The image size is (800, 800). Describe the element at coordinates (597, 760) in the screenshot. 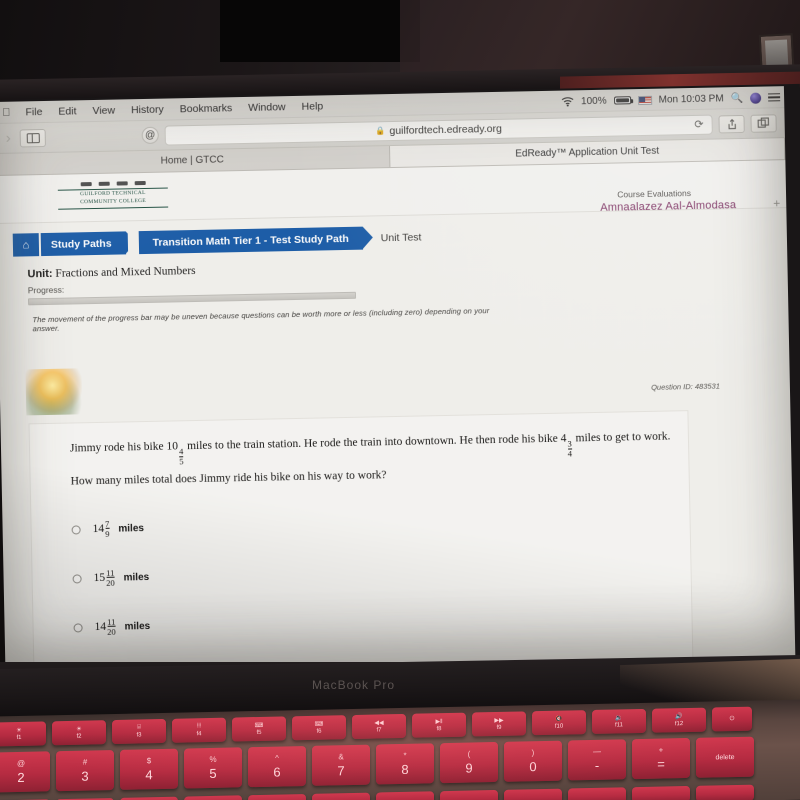

I see `key-minus: — -` at that location.